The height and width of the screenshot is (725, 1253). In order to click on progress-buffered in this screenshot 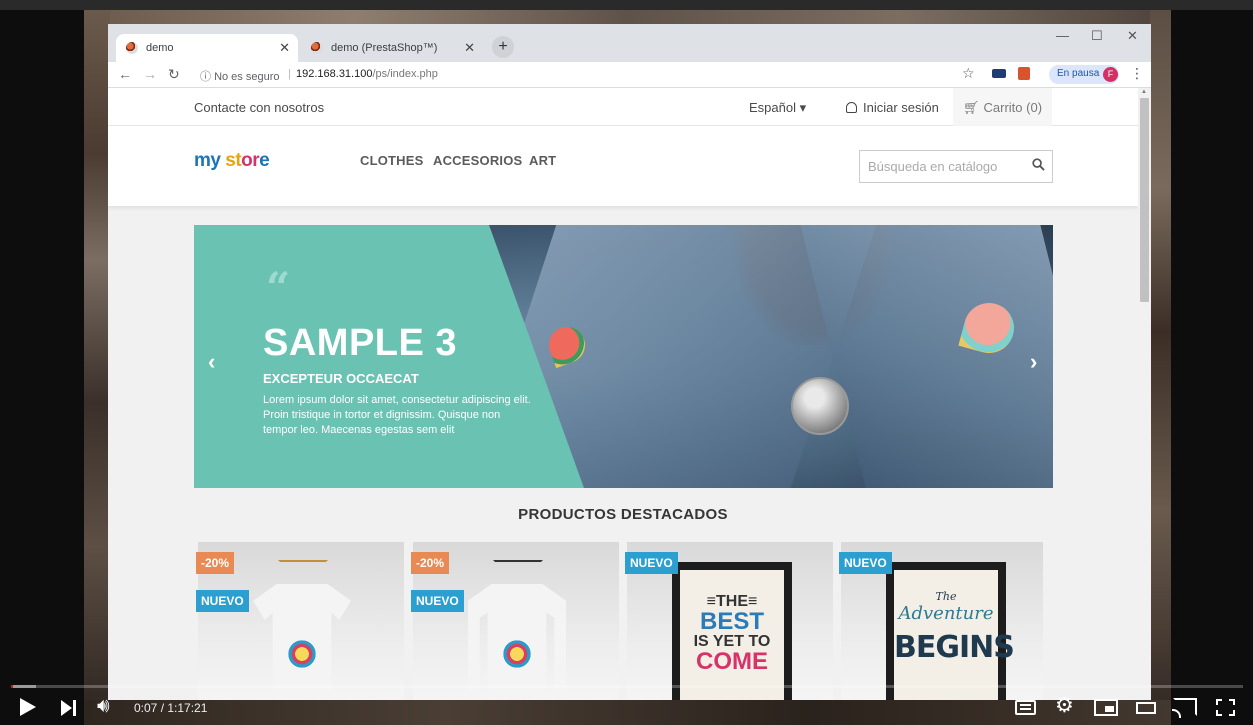, I will do `click(23, 686)`.